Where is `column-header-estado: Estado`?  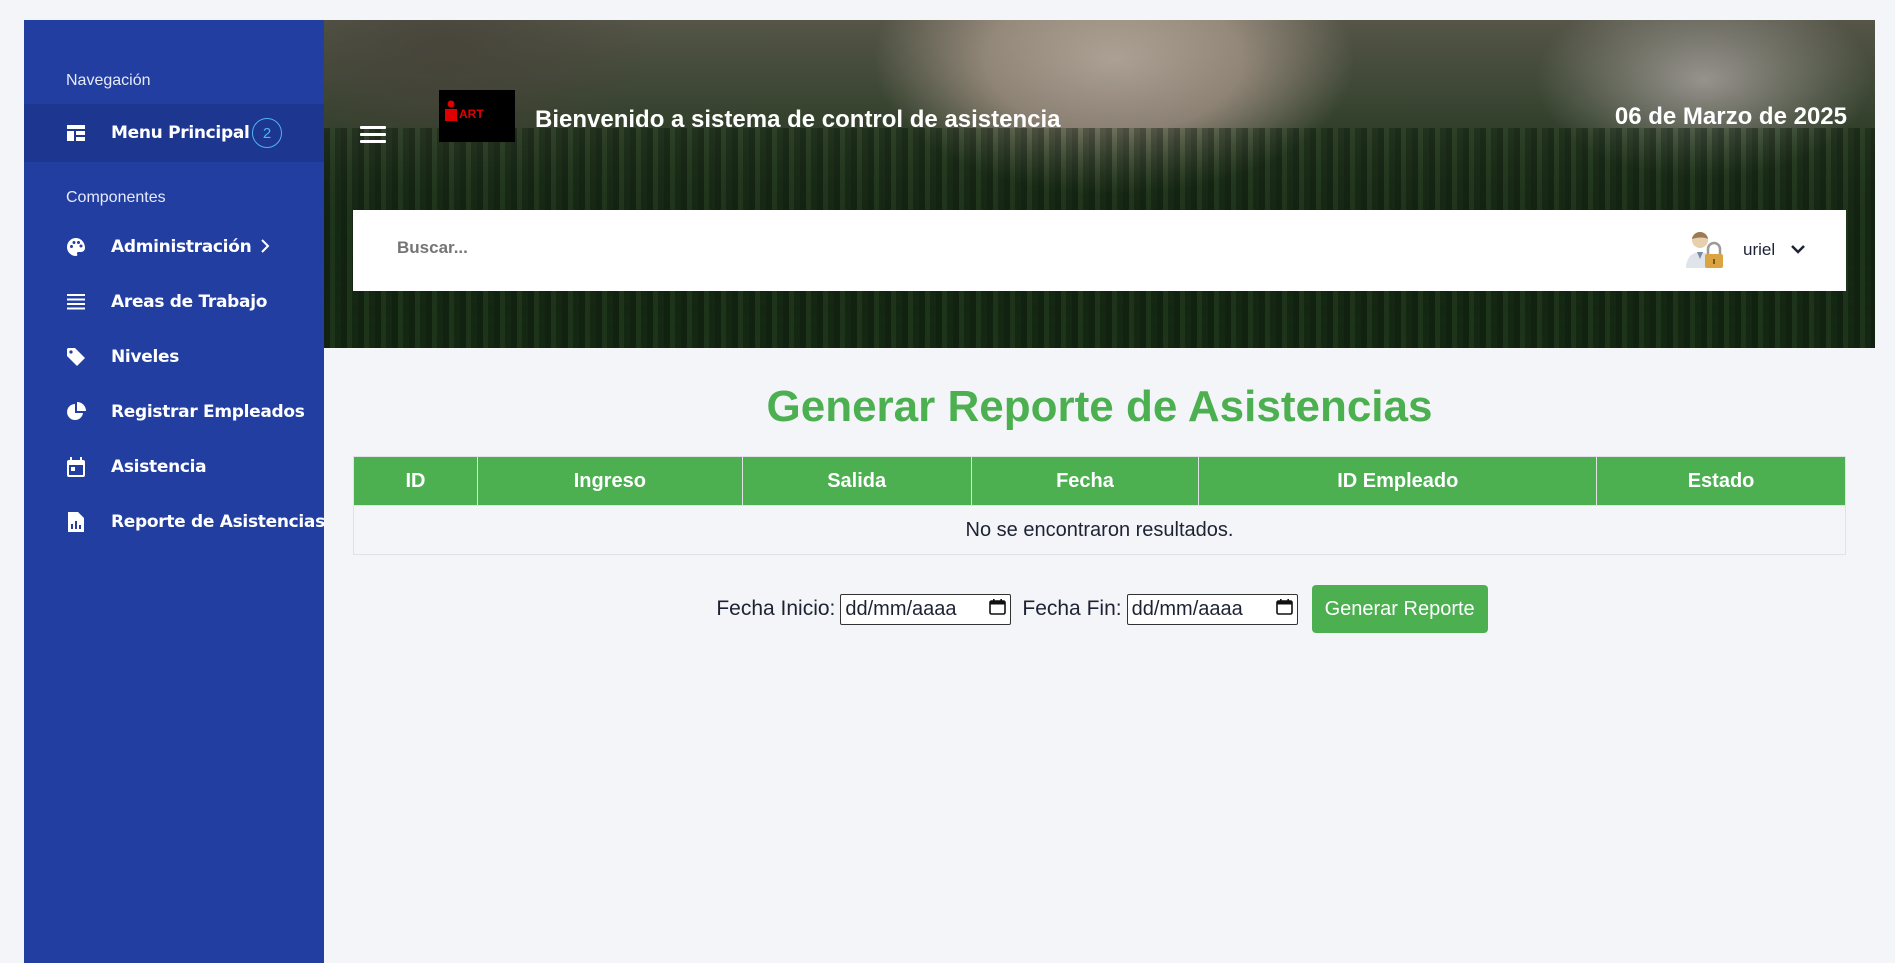
column-header-estado: Estado is located at coordinates (1721, 481).